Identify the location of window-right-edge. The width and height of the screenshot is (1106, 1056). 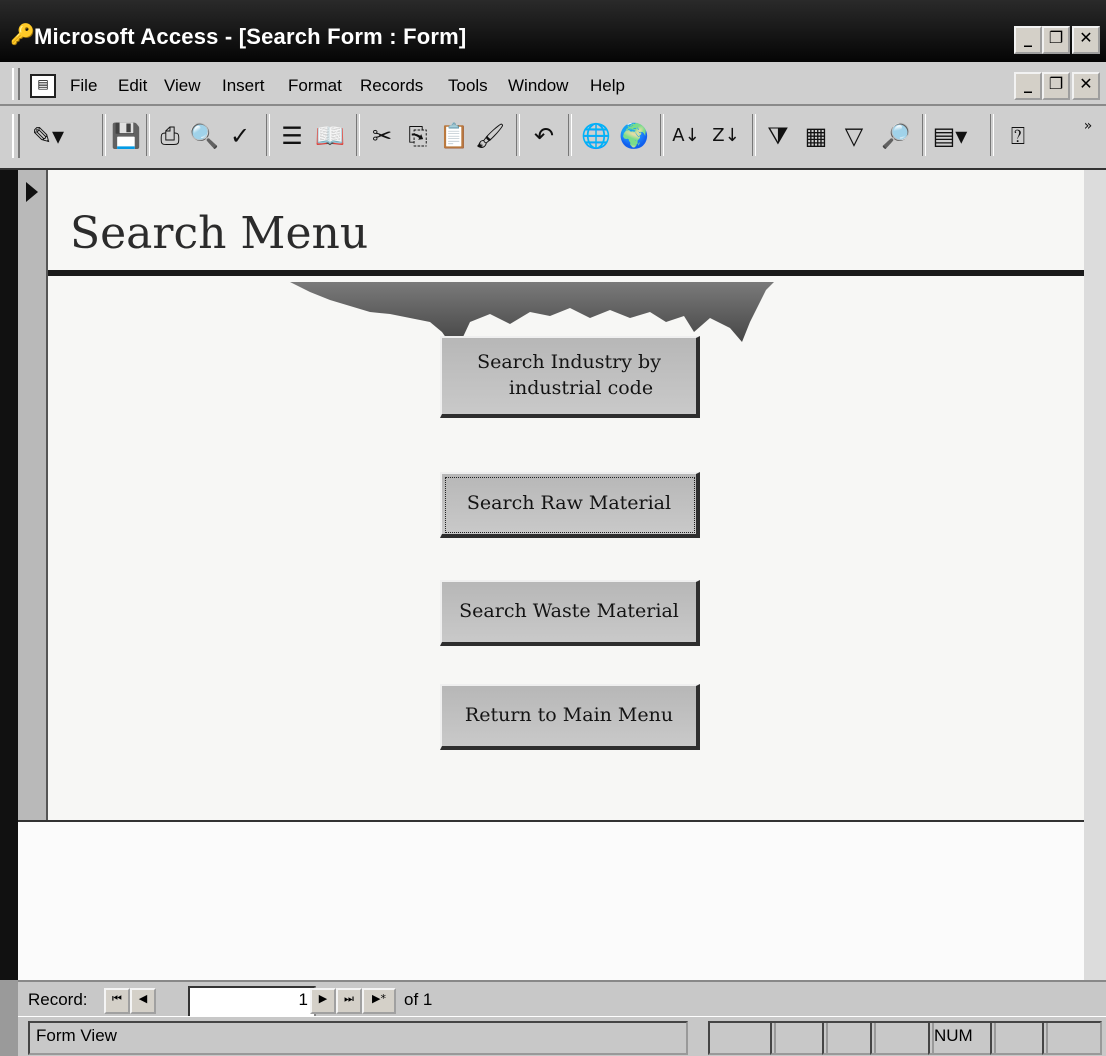
(1095, 575).